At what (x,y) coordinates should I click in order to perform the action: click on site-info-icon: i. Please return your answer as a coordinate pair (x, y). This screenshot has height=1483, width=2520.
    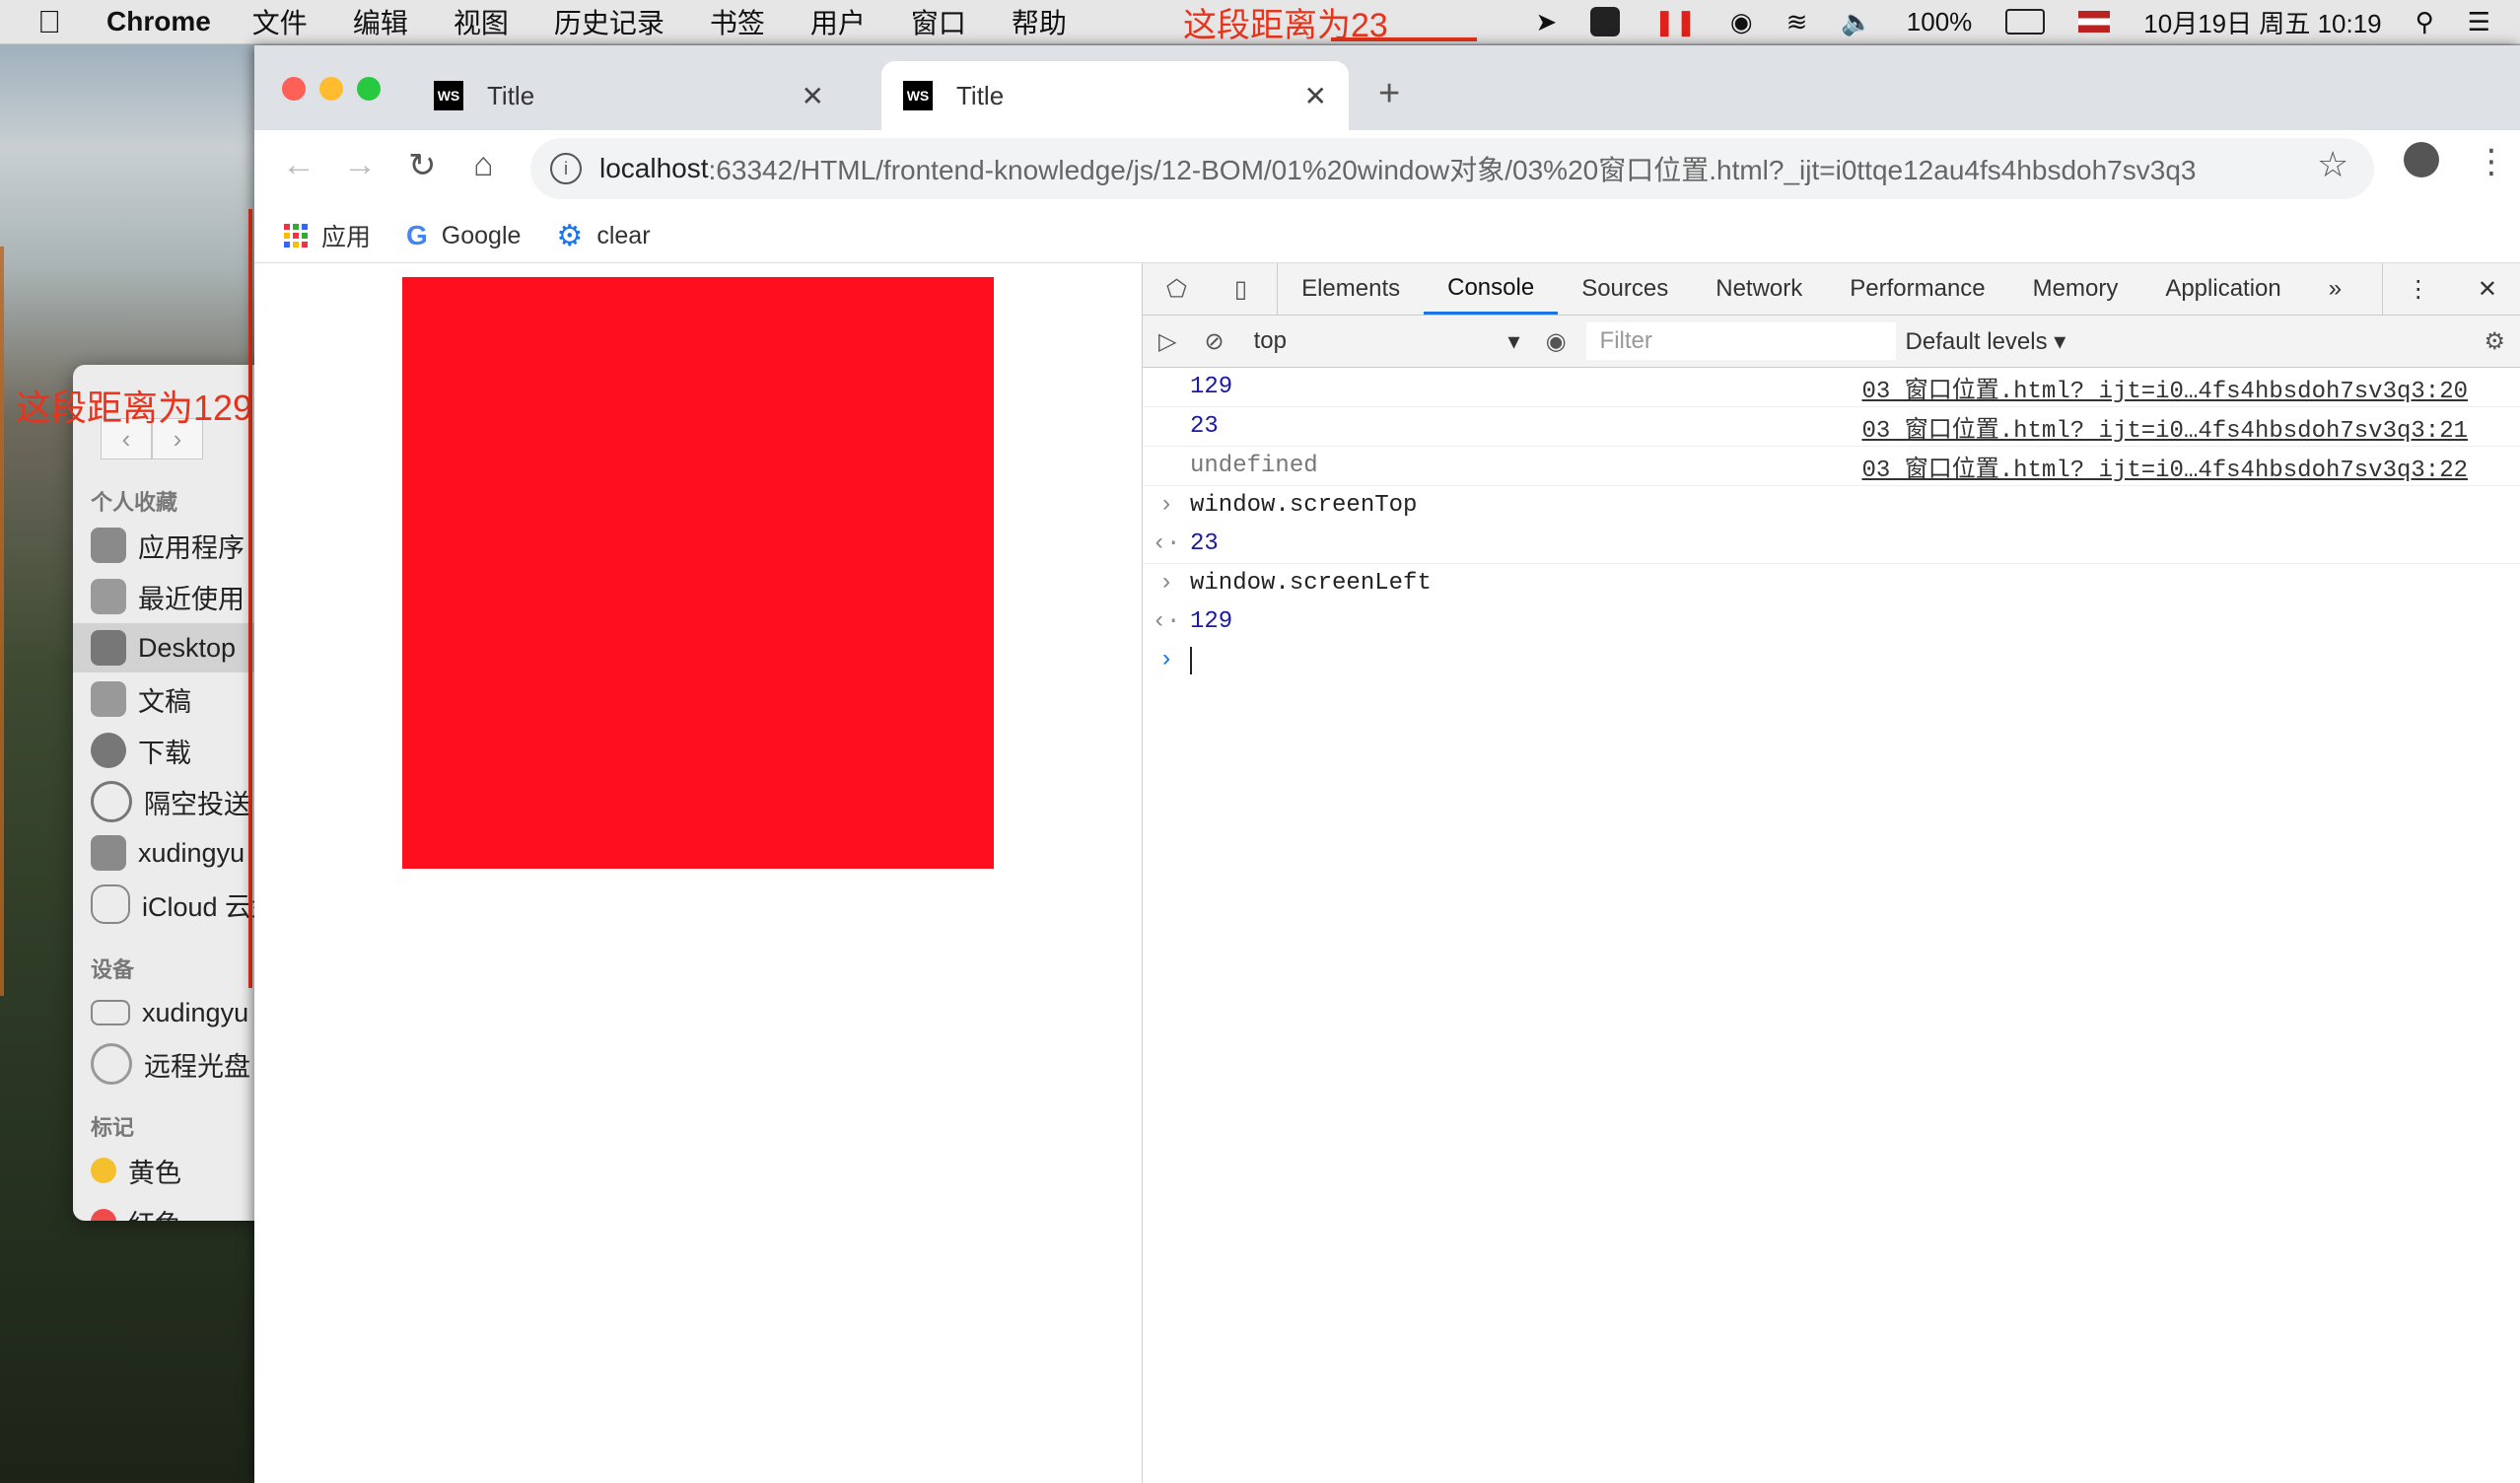
    Looking at the image, I should click on (566, 168).